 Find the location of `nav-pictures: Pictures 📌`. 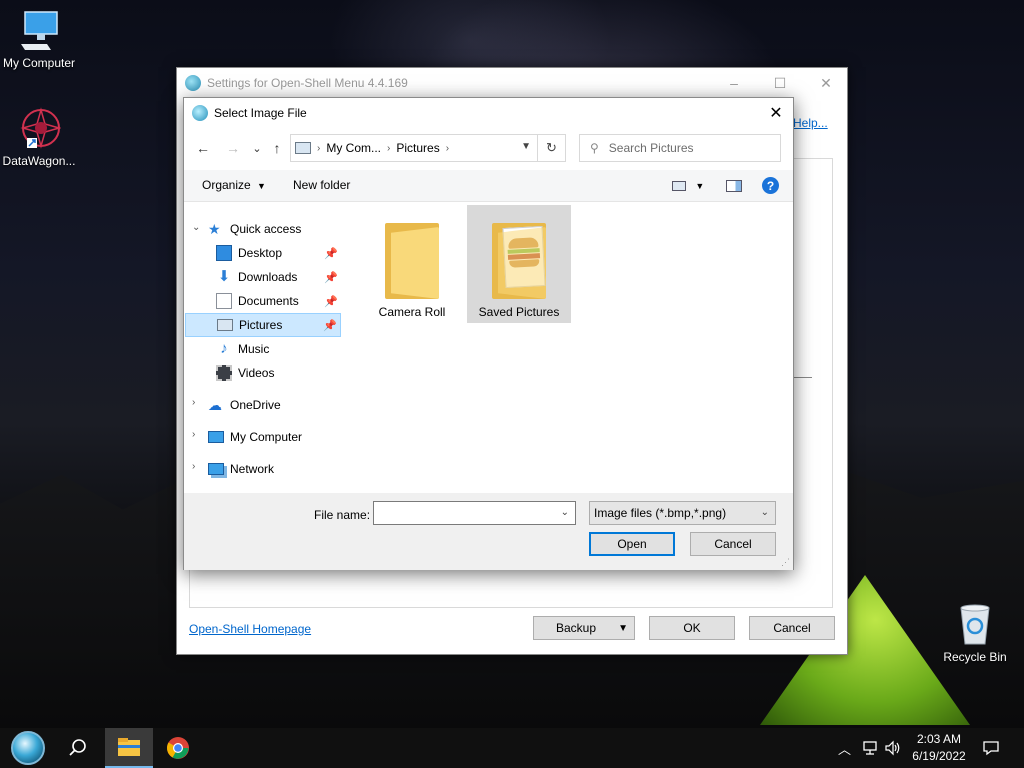

nav-pictures: Pictures 📌 is located at coordinates (263, 325).